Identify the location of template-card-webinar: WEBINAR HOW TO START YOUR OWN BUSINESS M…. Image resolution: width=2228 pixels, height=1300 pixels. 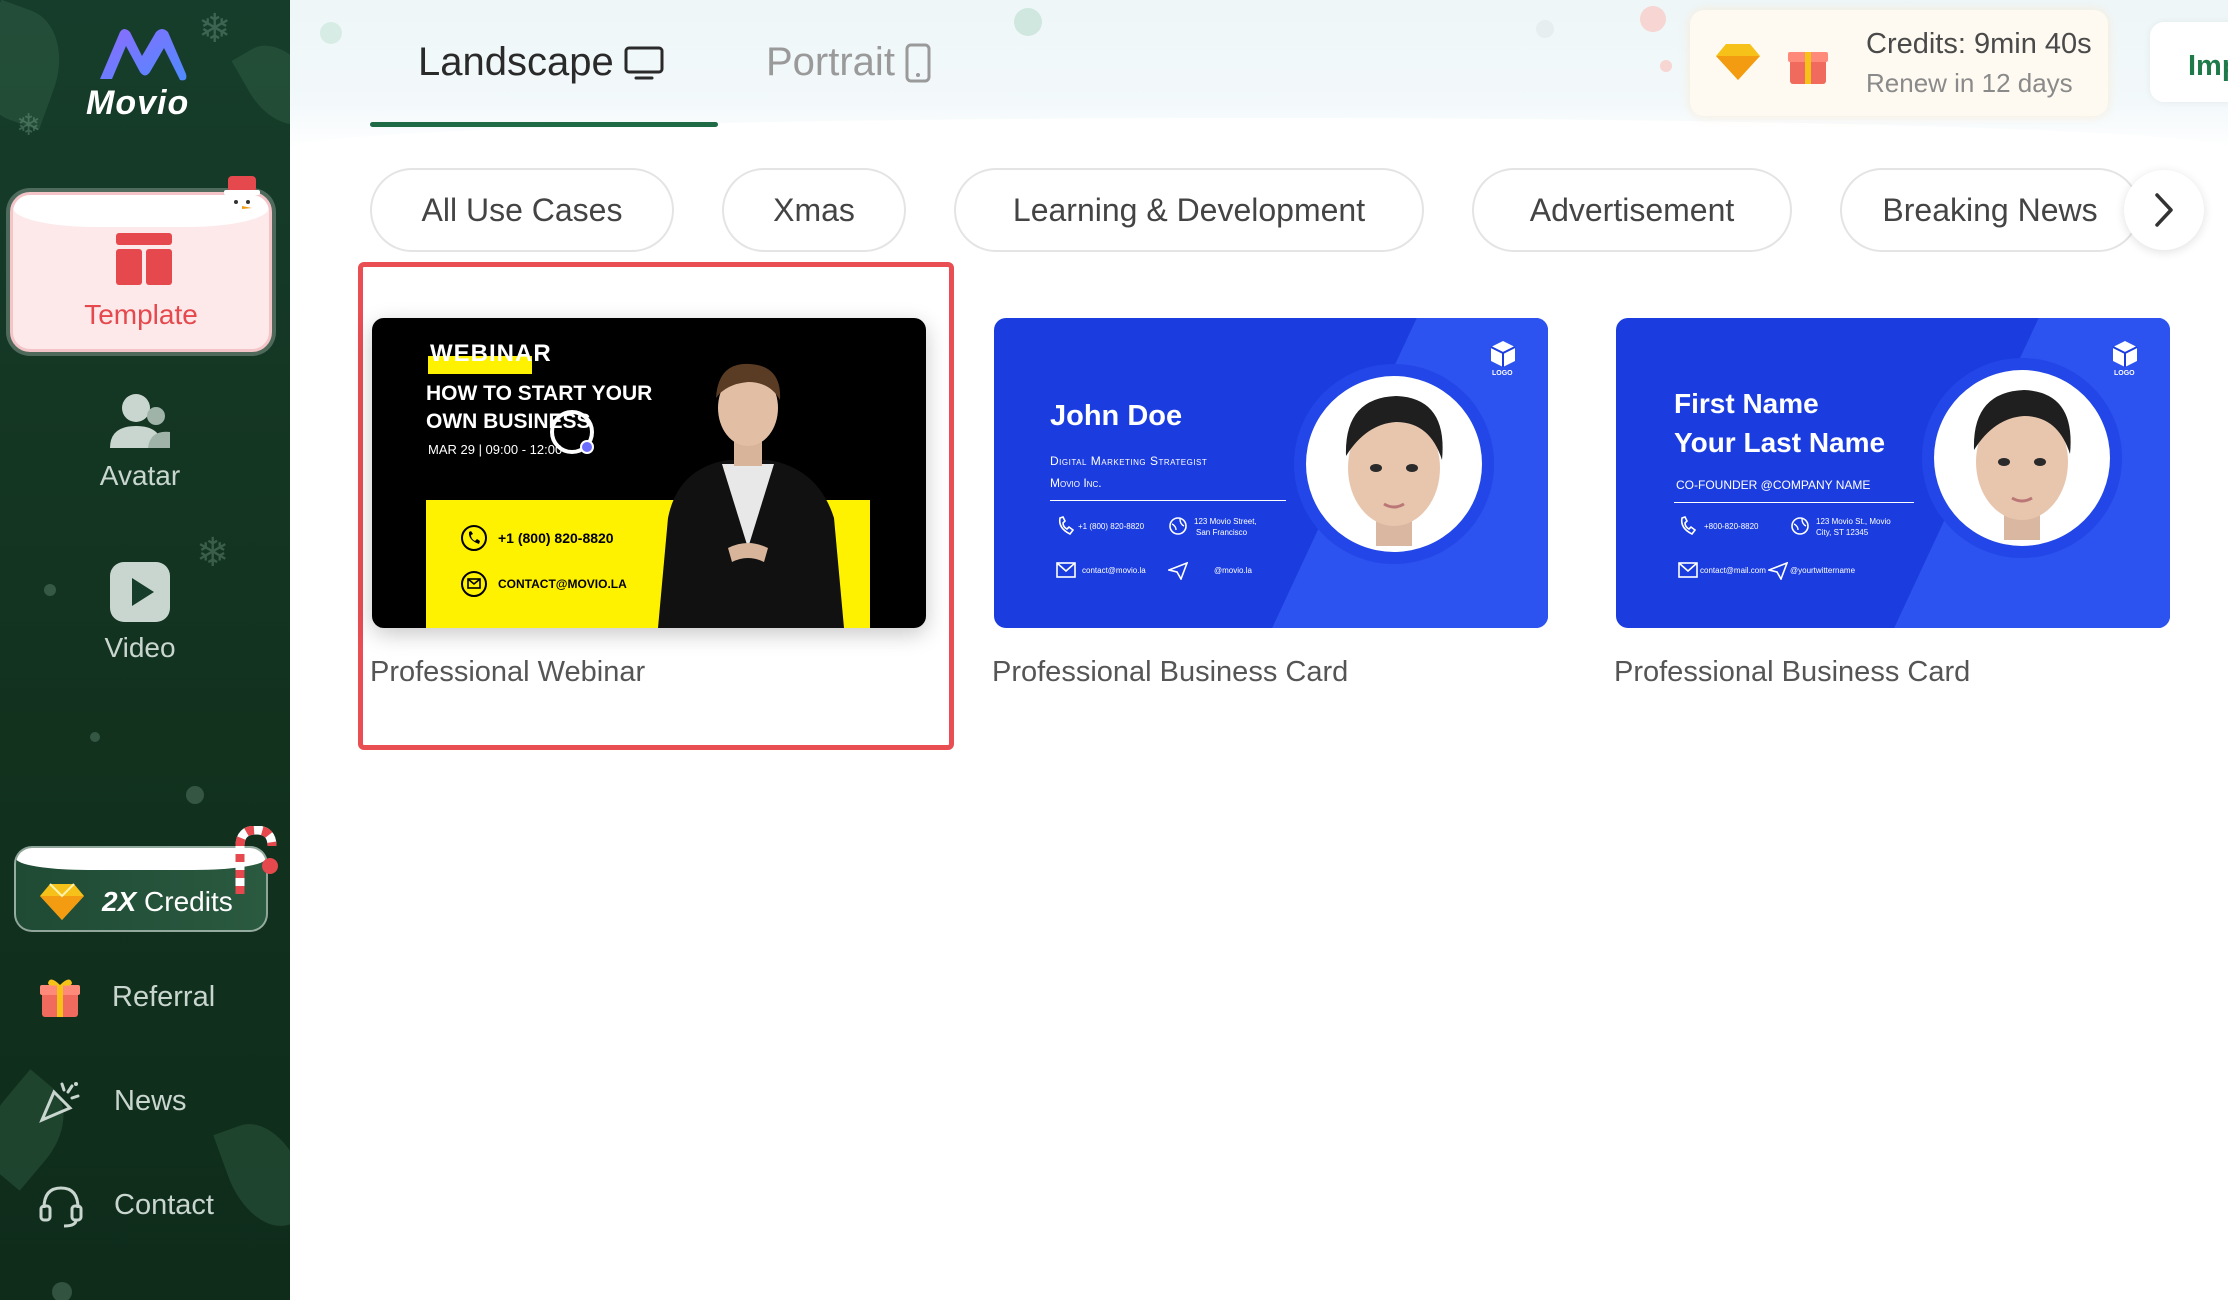
(649, 473).